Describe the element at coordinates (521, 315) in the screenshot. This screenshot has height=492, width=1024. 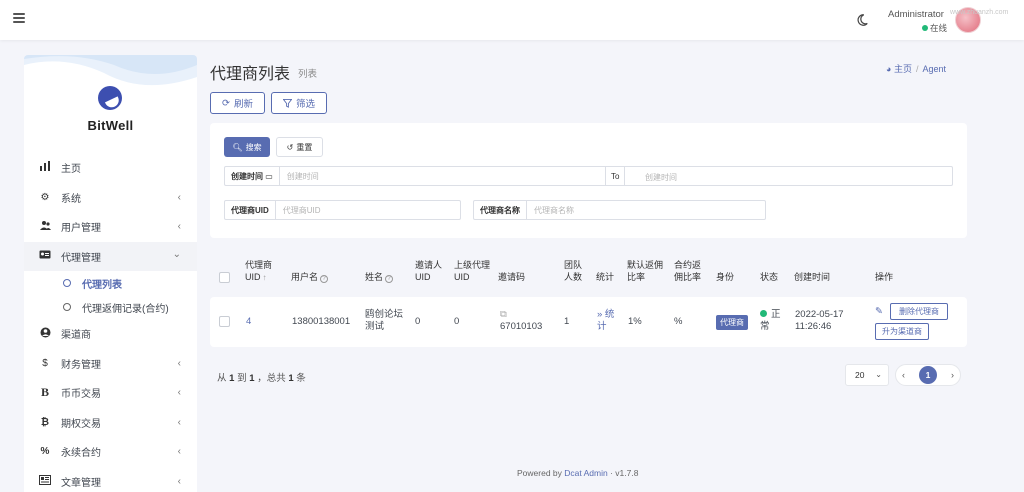
I see `copy-icon: ⧉` at that location.